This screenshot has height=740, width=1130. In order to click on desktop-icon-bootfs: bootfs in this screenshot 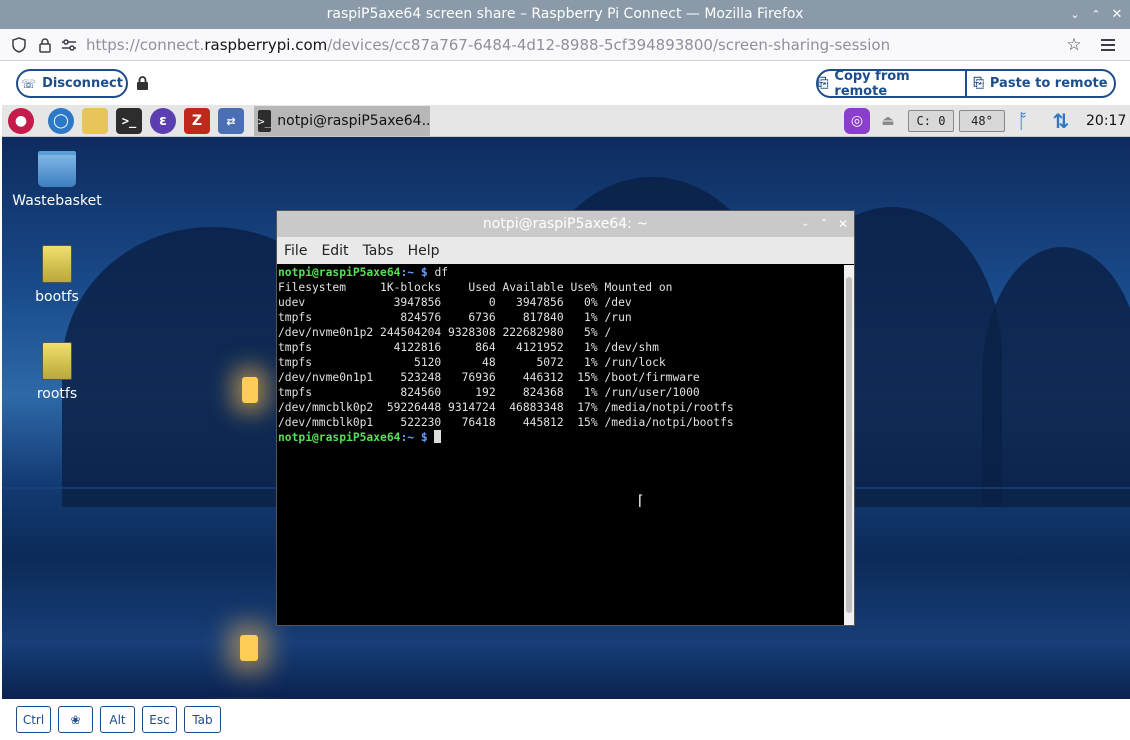, I will do `click(57, 275)`.